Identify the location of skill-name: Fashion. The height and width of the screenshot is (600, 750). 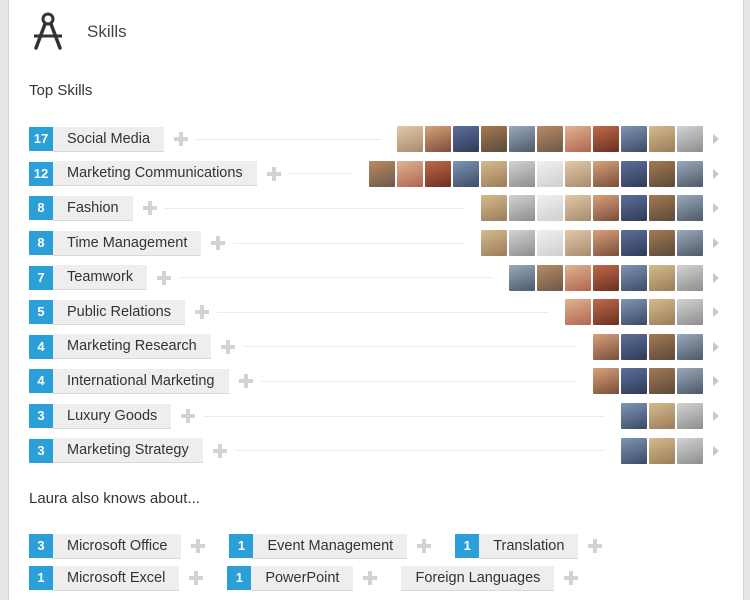
(93, 208).